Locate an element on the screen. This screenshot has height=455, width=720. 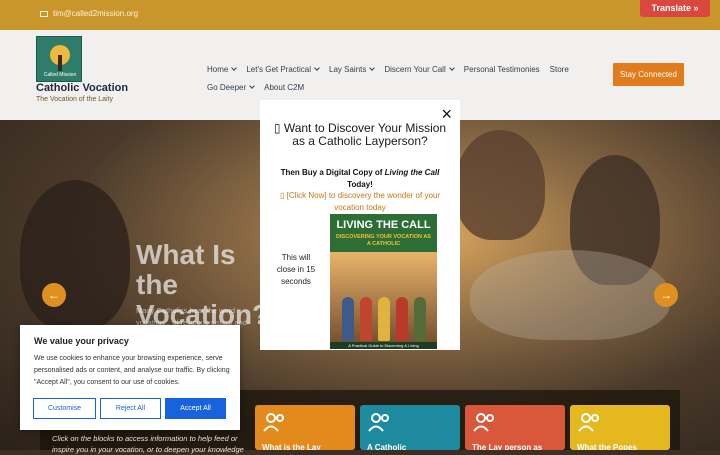
slider-prev-button: ← is located at coordinates (54, 295).